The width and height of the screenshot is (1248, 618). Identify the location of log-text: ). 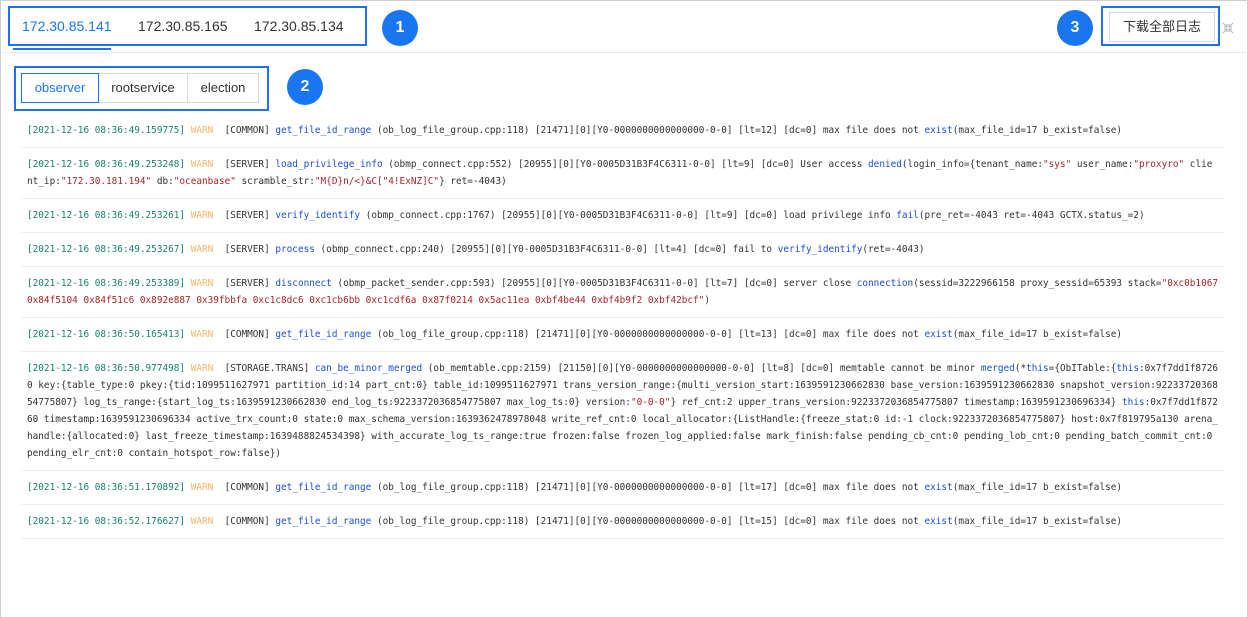
(707, 300).